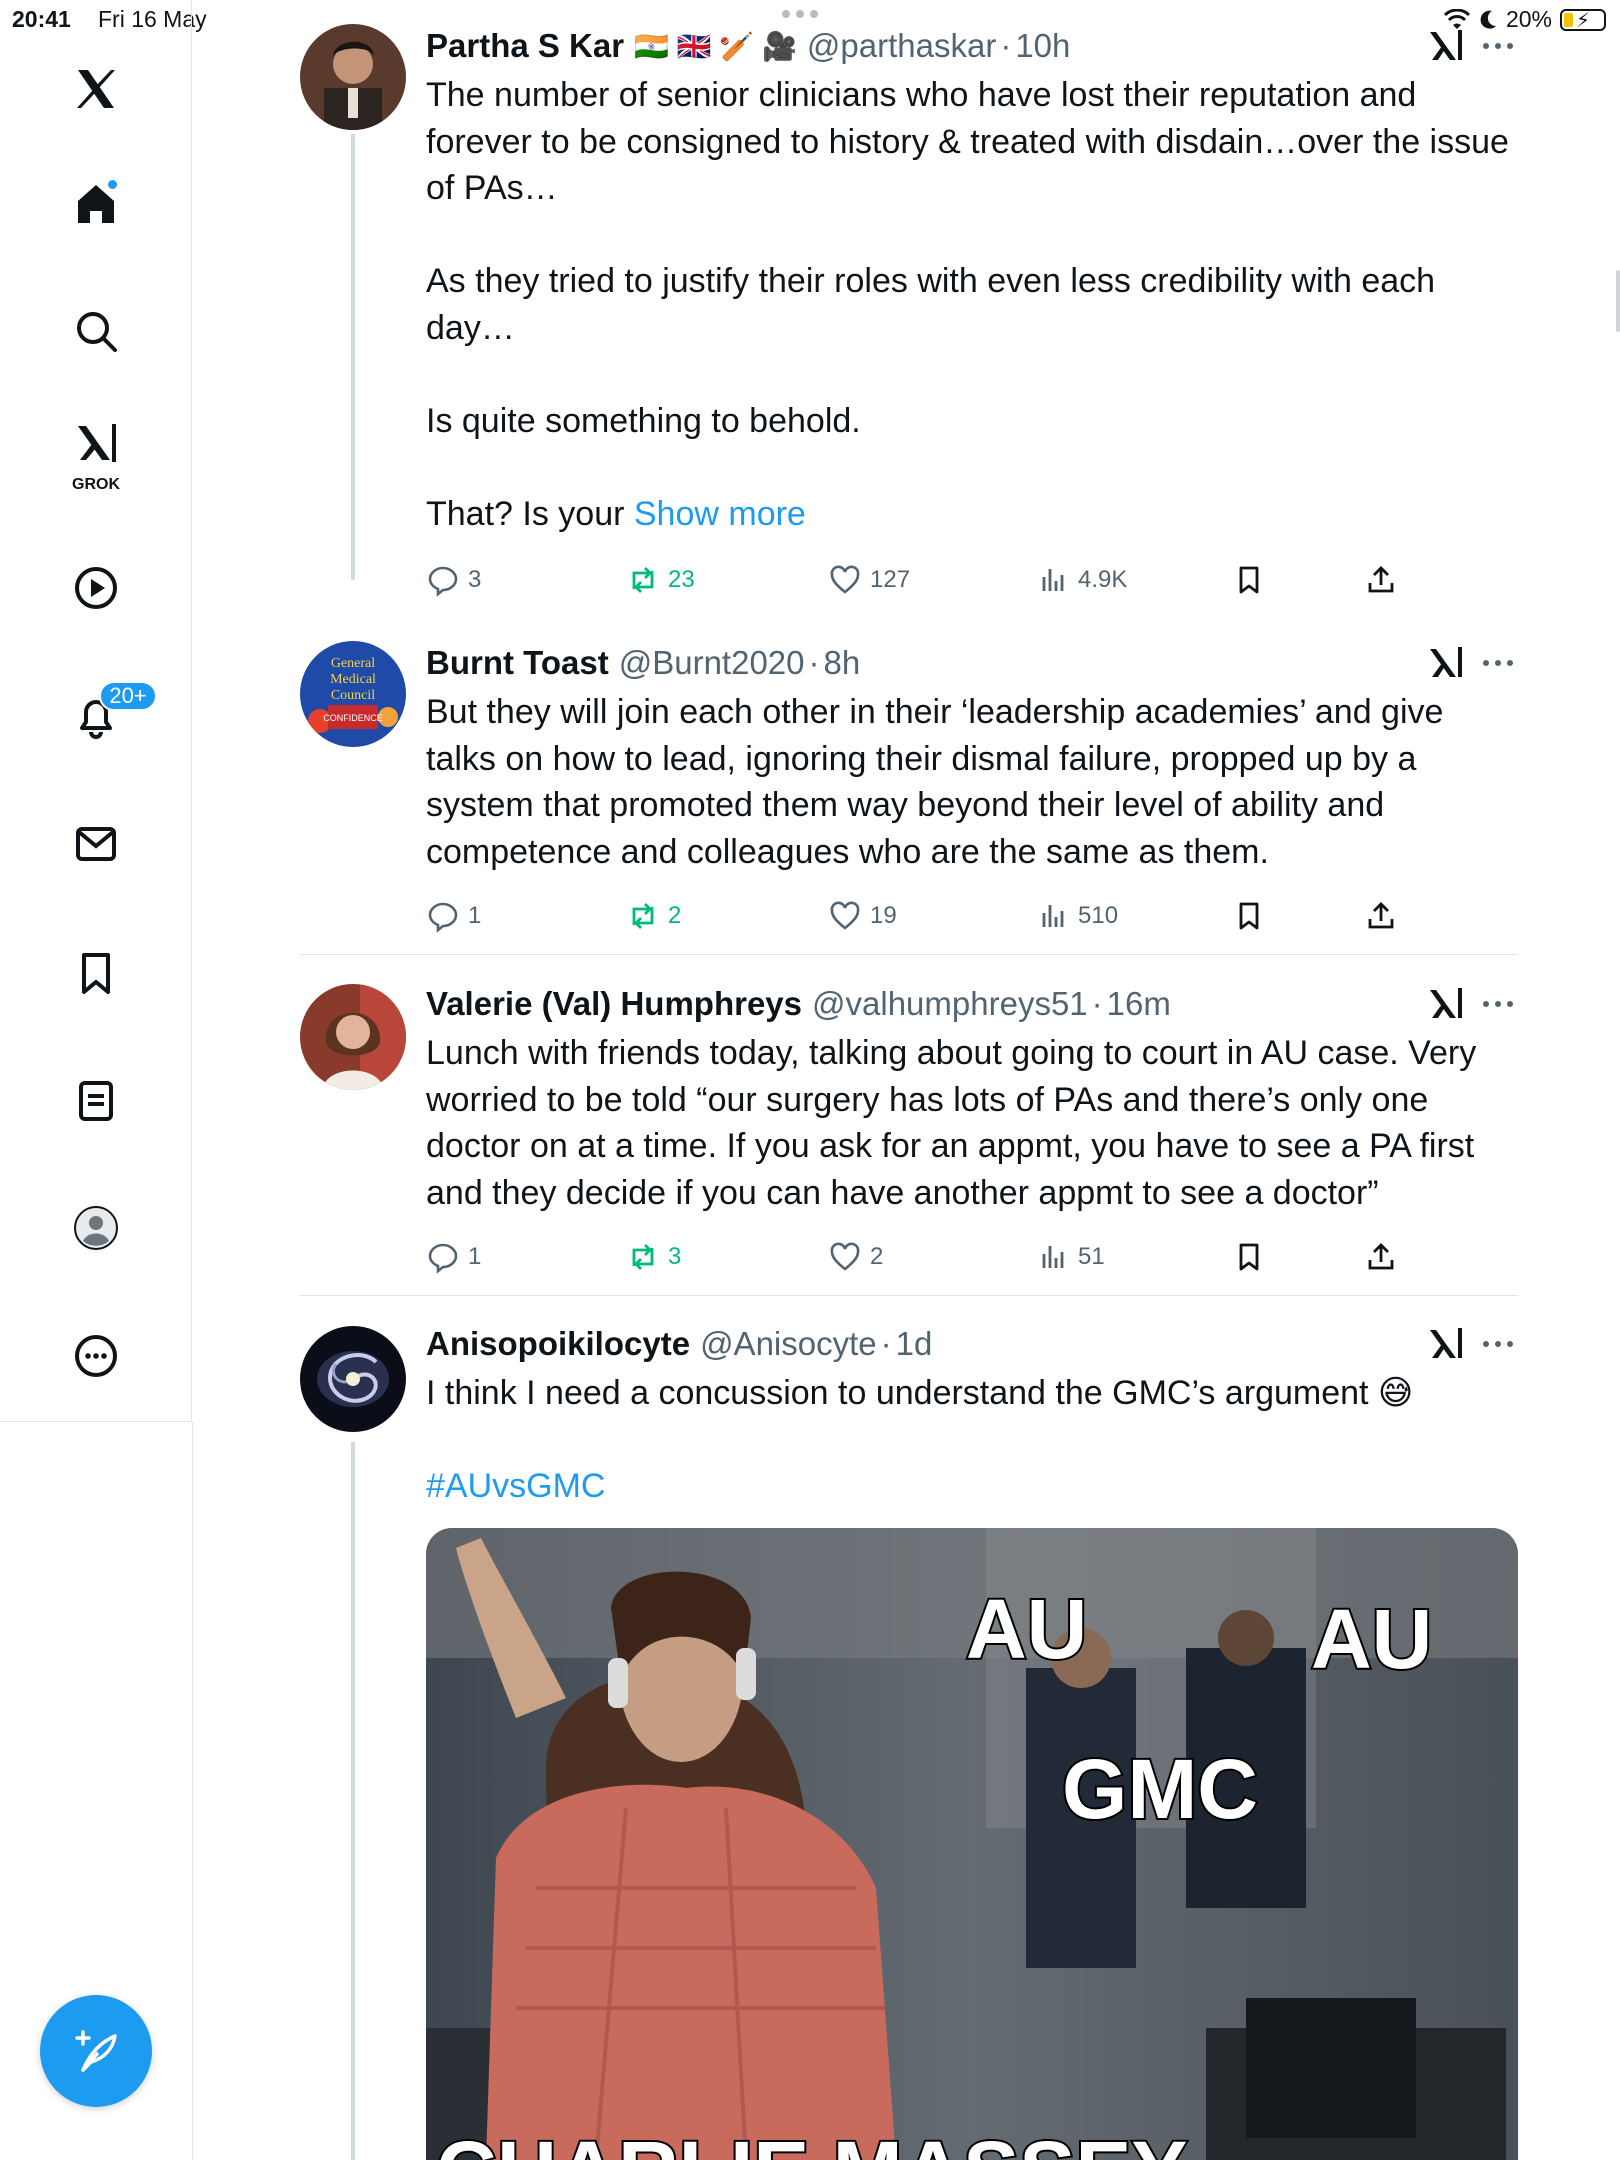  Describe the element at coordinates (96, 588) in the screenshot. I see `nav-video` at that location.